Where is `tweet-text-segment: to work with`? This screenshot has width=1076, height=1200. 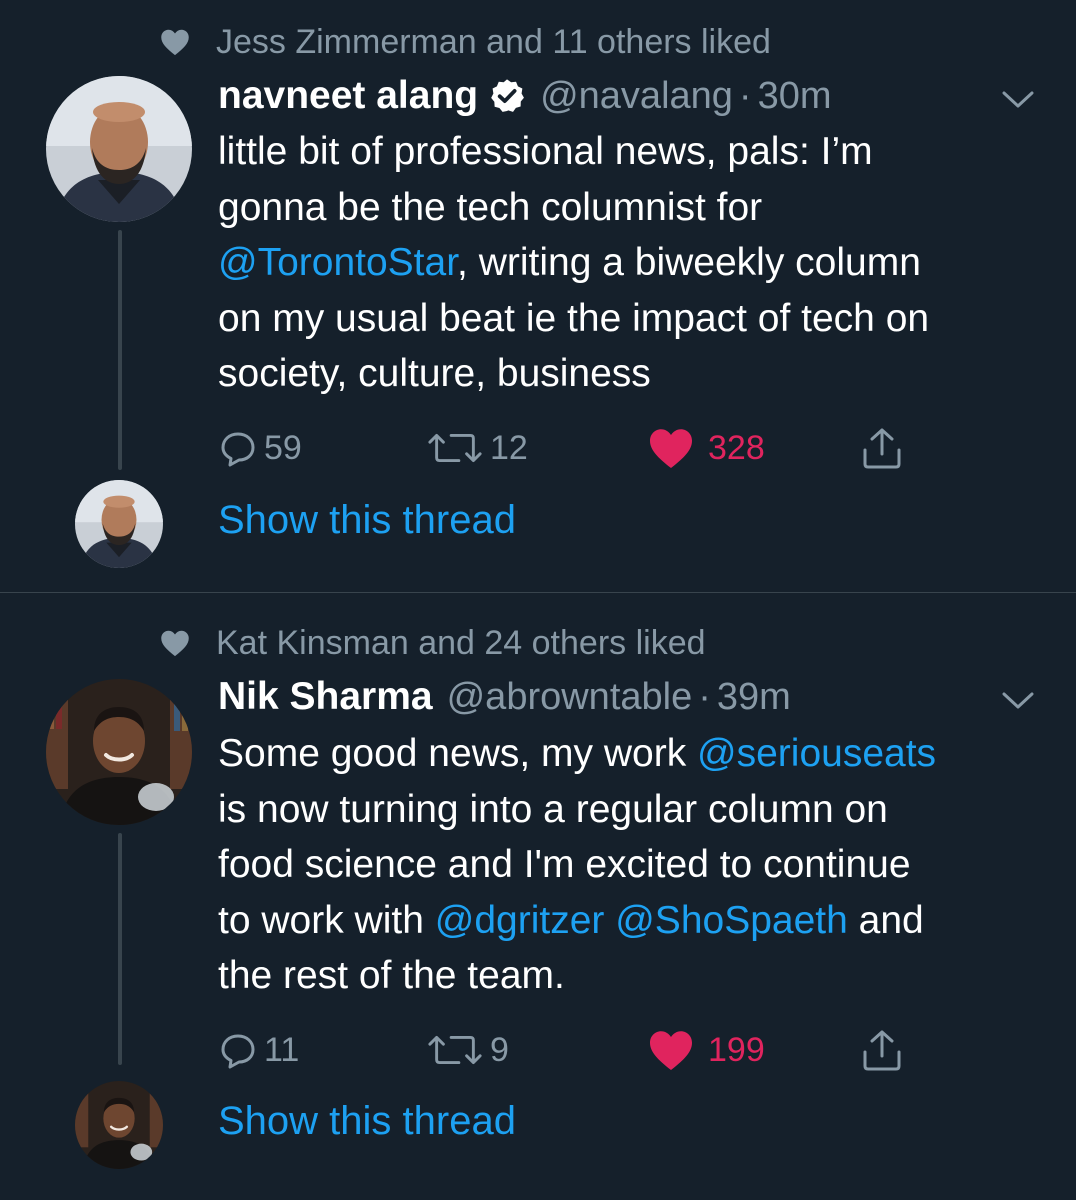 tweet-text-segment: to work with is located at coordinates (326, 920).